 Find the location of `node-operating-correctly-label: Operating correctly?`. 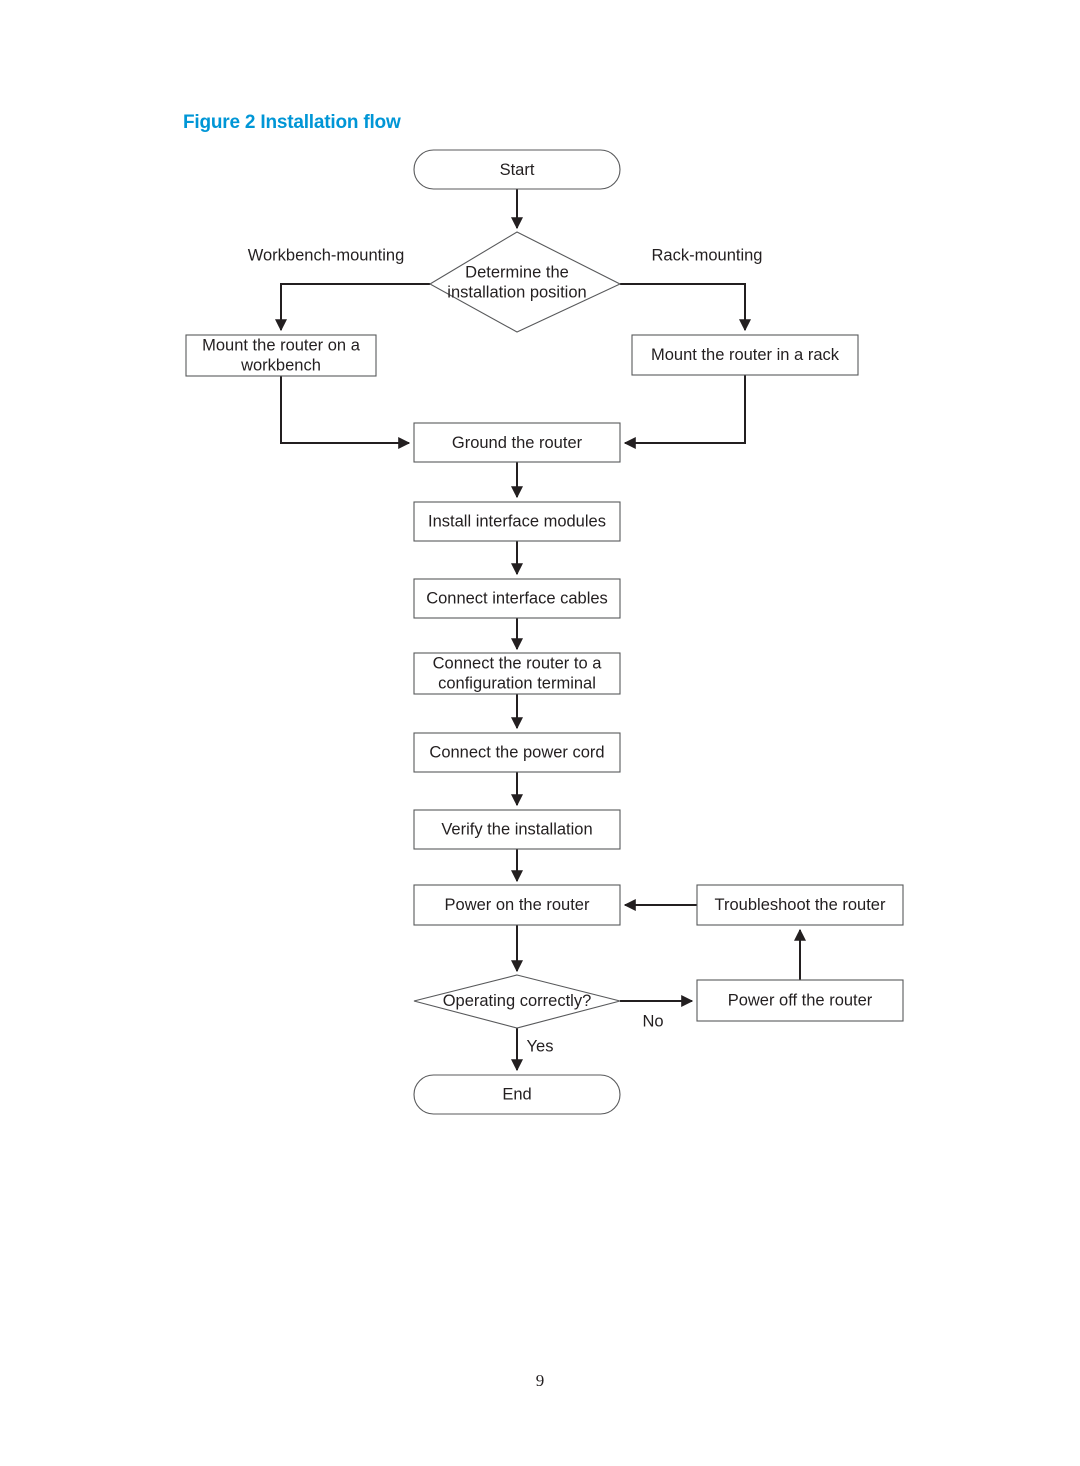

node-operating-correctly-label: Operating correctly? is located at coordinates (517, 1001).